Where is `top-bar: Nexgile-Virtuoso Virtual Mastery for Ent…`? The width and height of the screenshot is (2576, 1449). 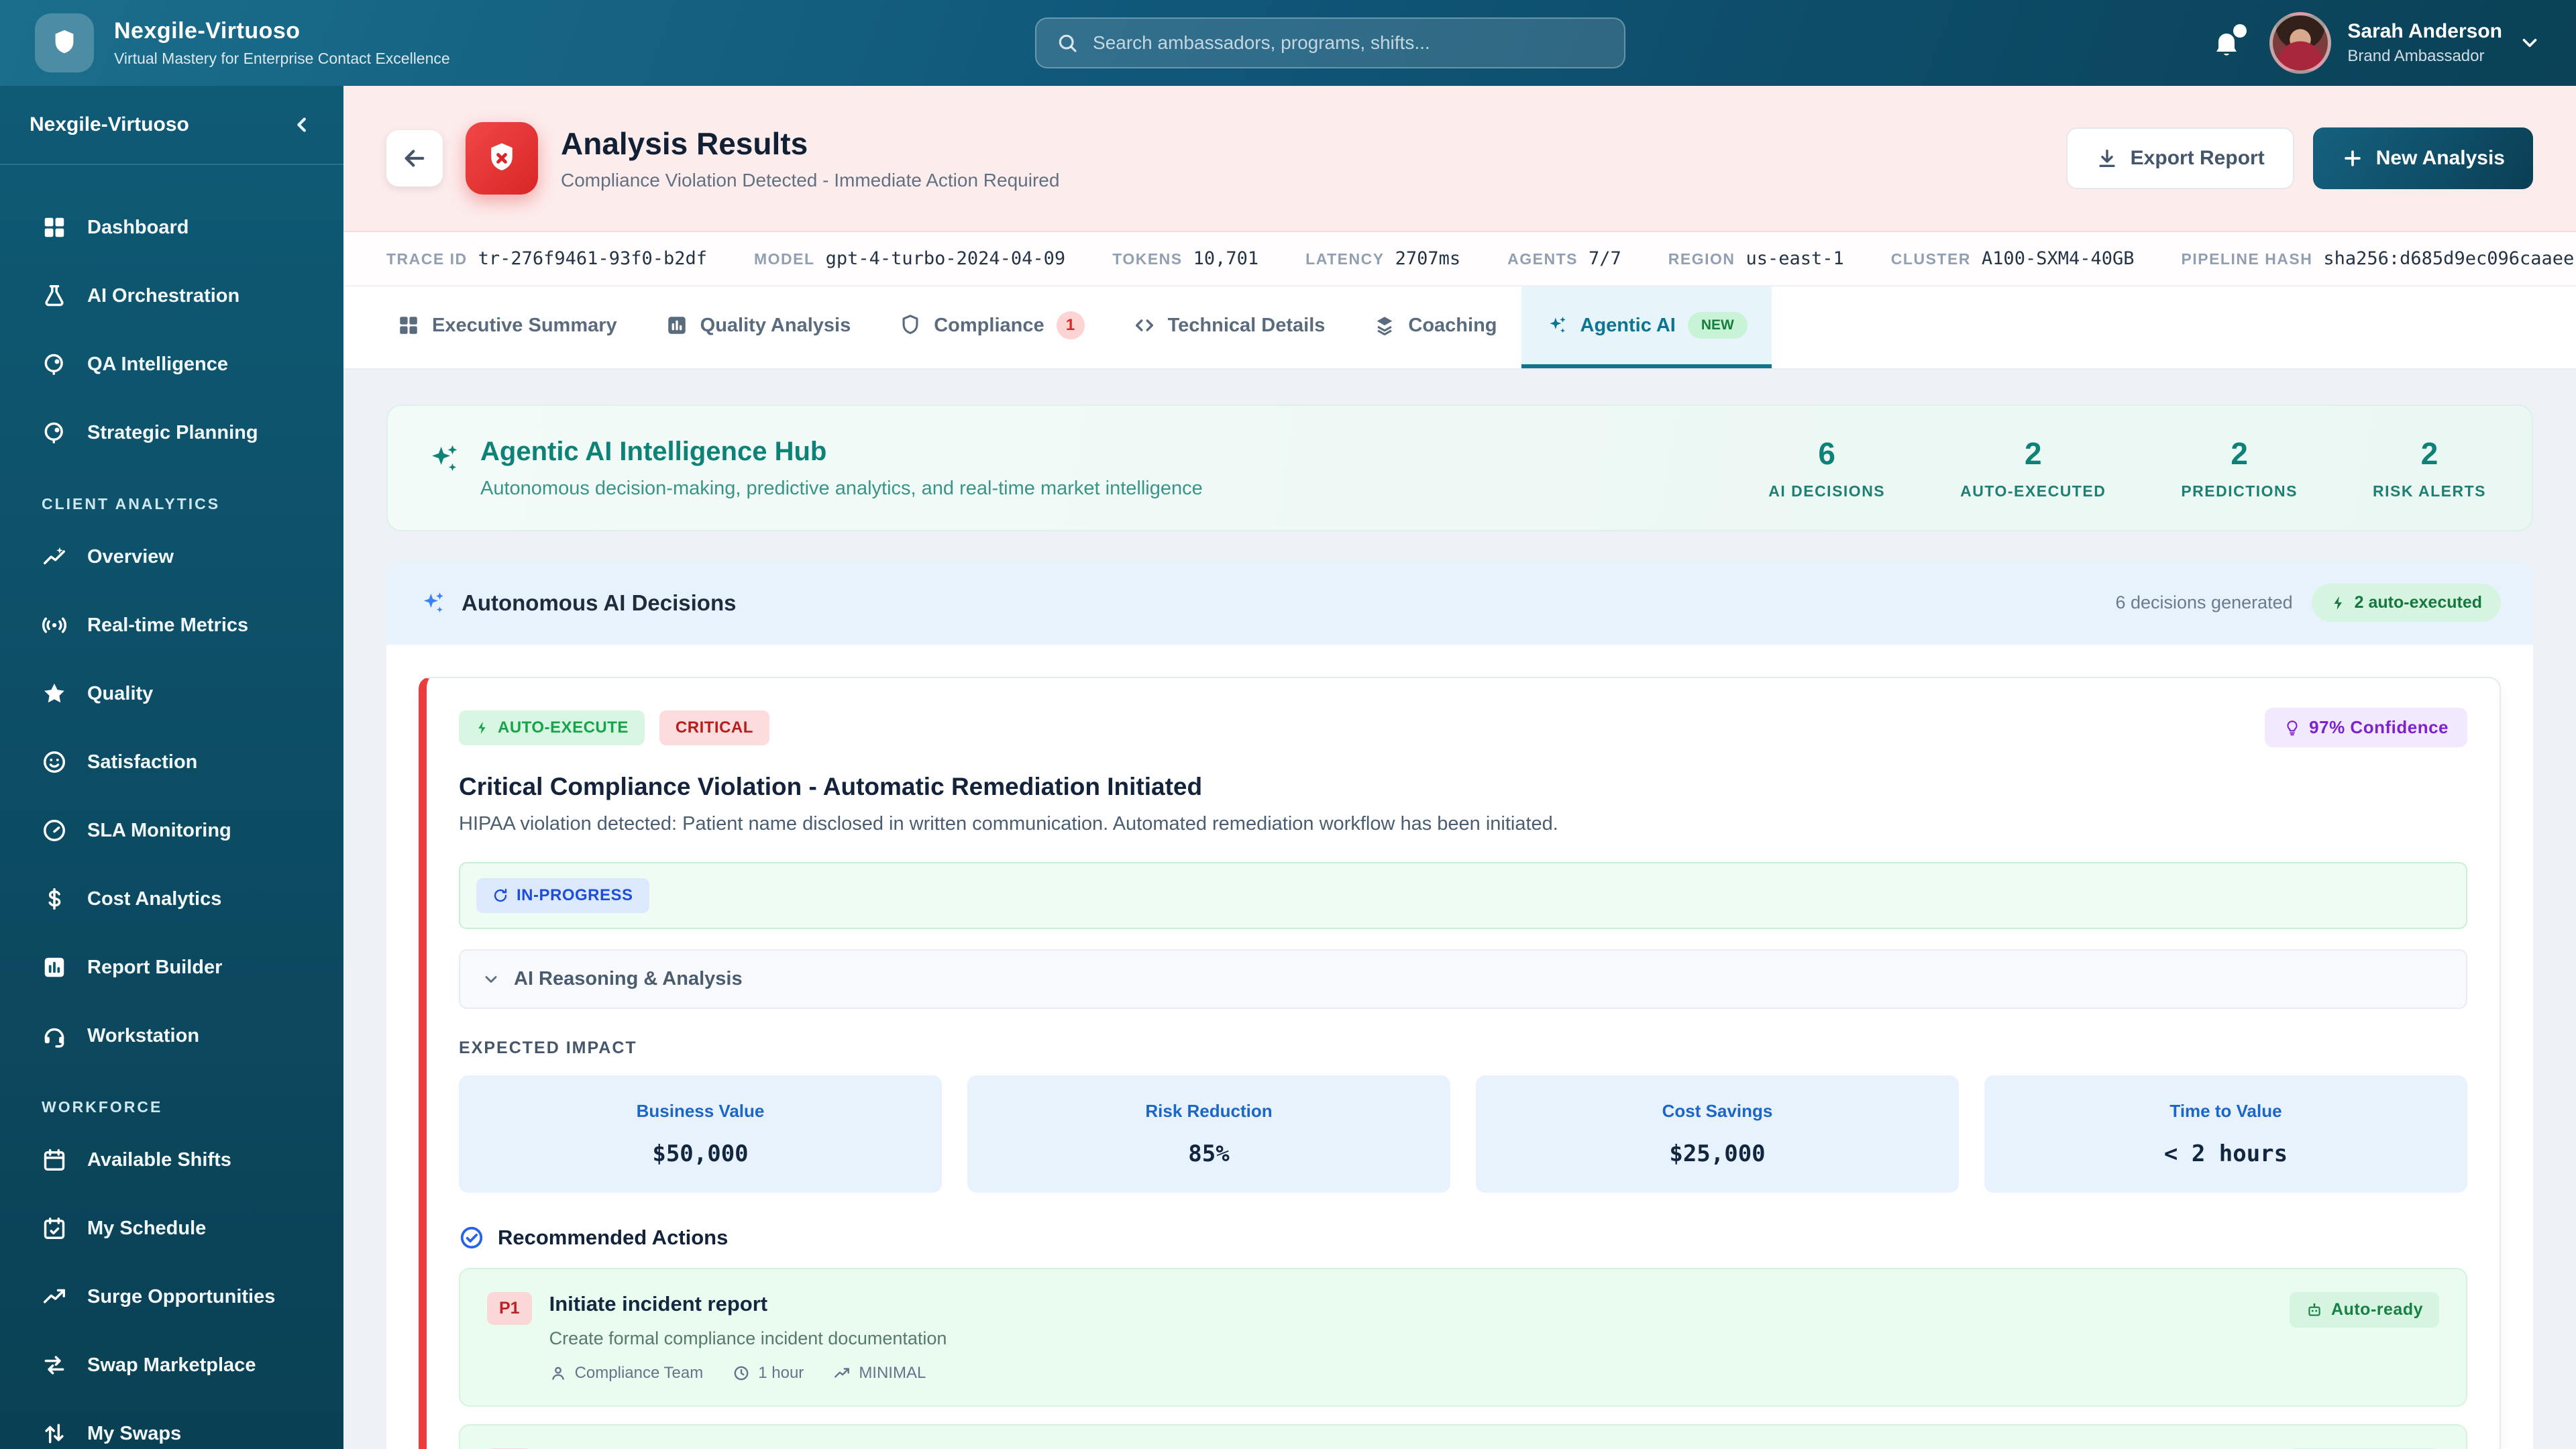 top-bar: Nexgile-Virtuoso Virtual Mastery for Ent… is located at coordinates (1288, 43).